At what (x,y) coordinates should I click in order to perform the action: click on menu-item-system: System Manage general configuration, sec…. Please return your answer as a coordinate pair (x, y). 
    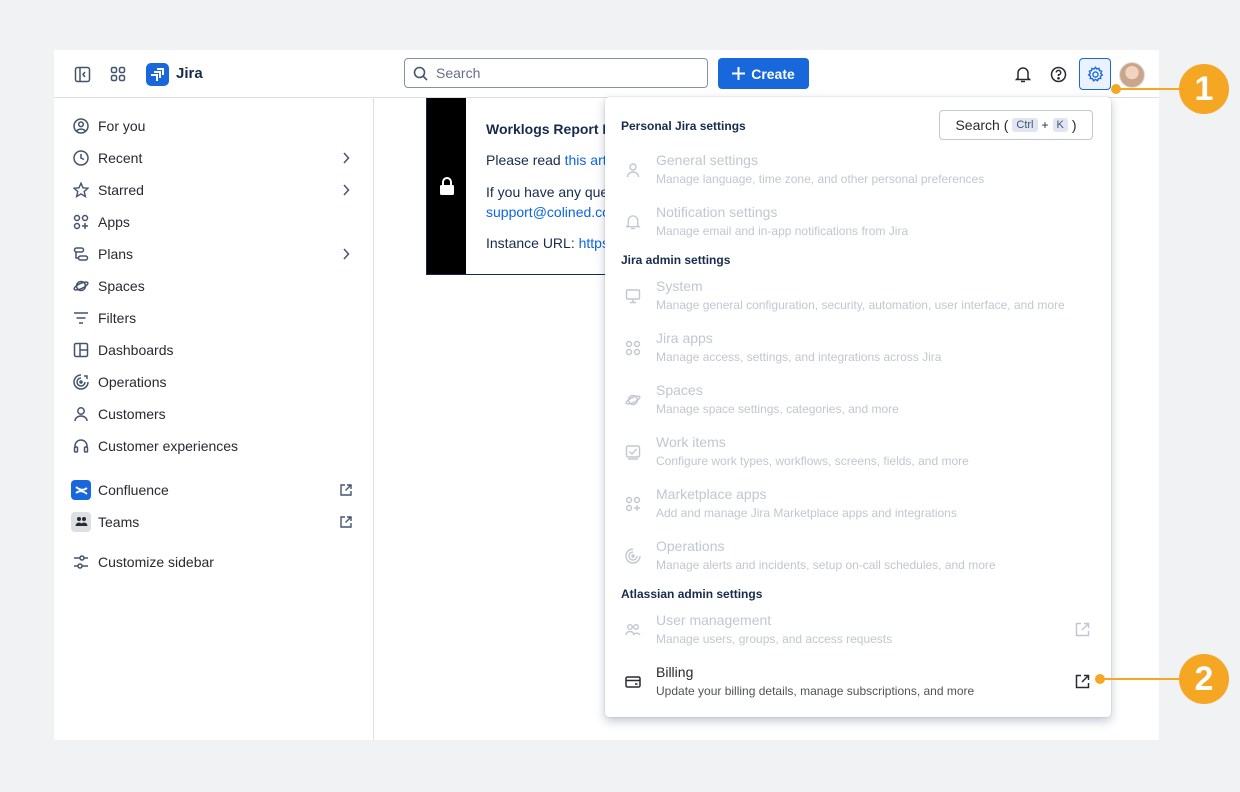
    Looking at the image, I should click on (858, 297).